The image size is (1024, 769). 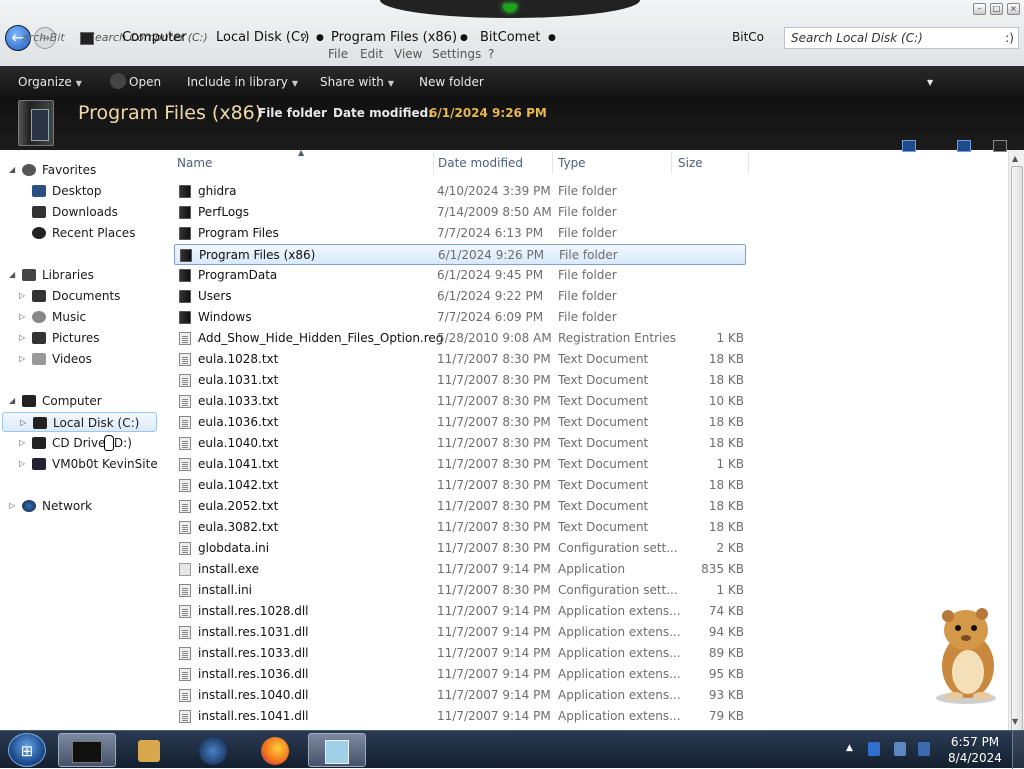 I want to click on organize-button: Organize ▼, so click(x=50, y=82).